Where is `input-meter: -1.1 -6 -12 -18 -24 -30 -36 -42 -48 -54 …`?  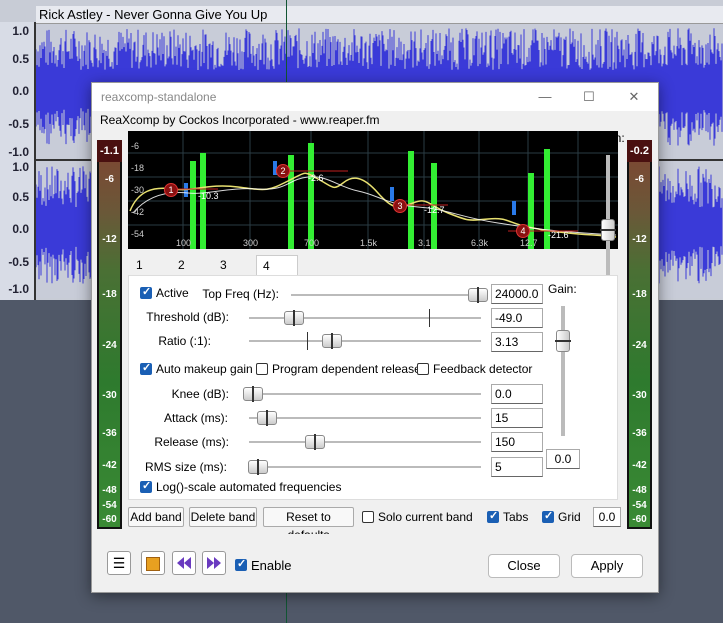 input-meter: -1.1 -6 -12 -18 -24 -30 -36 -42 -48 -54 … is located at coordinates (109, 334).